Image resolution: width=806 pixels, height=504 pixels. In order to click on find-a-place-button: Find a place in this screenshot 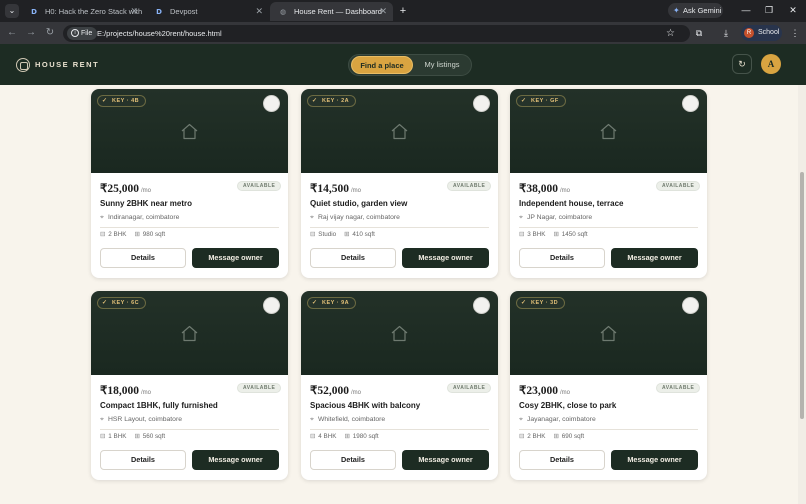, I will do `click(382, 65)`.